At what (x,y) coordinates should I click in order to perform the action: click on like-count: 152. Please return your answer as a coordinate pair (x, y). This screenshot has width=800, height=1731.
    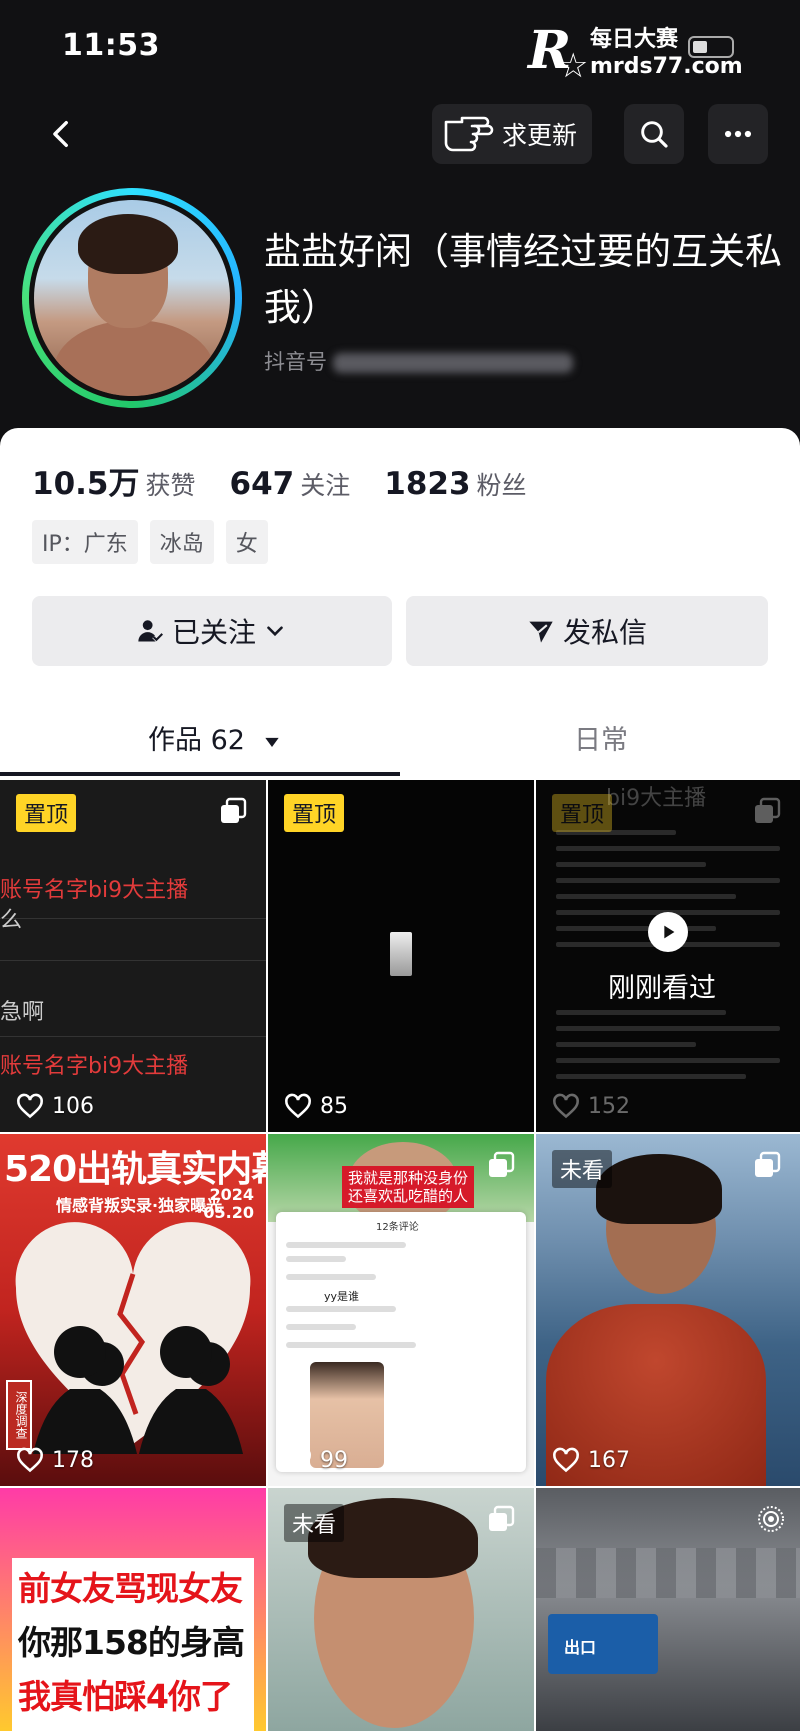
    Looking at the image, I should click on (591, 1106).